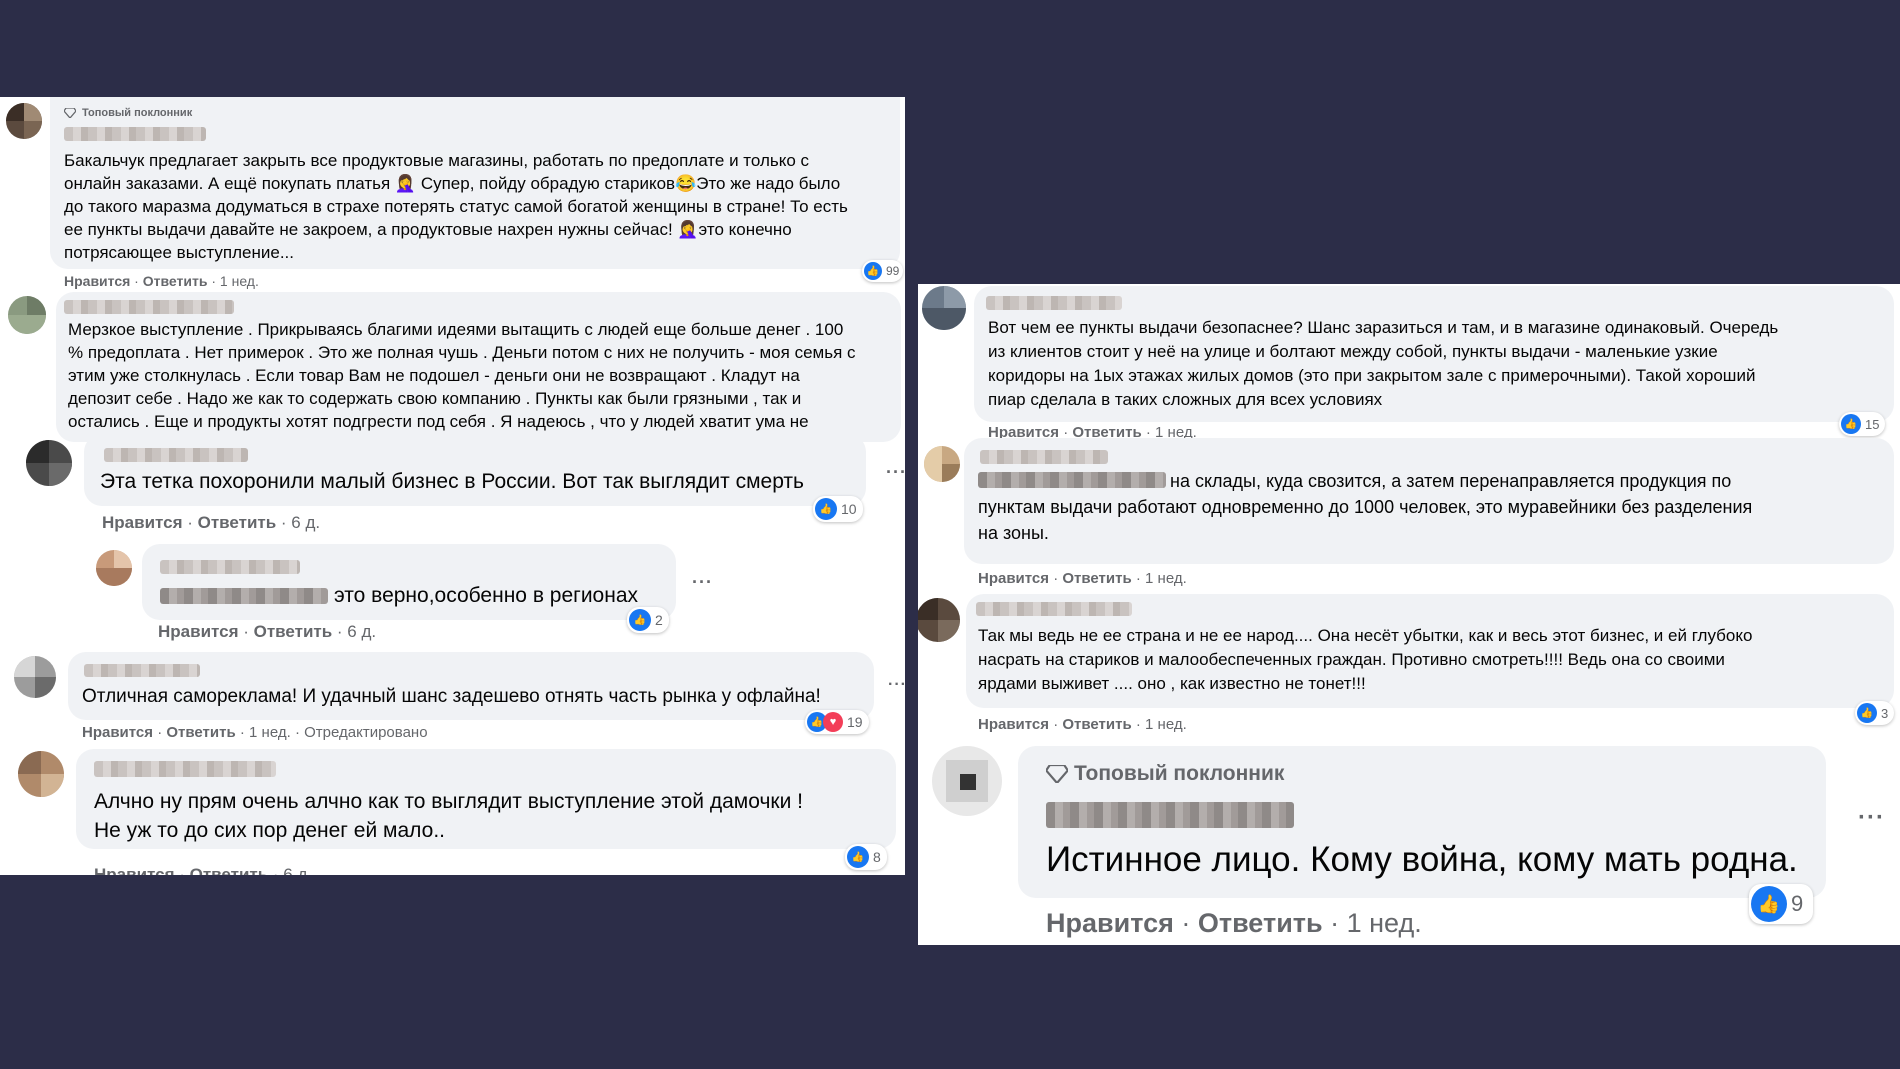 The width and height of the screenshot is (1900, 1069). I want to click on reaction-count: 👍 9, so click(1781, 904).